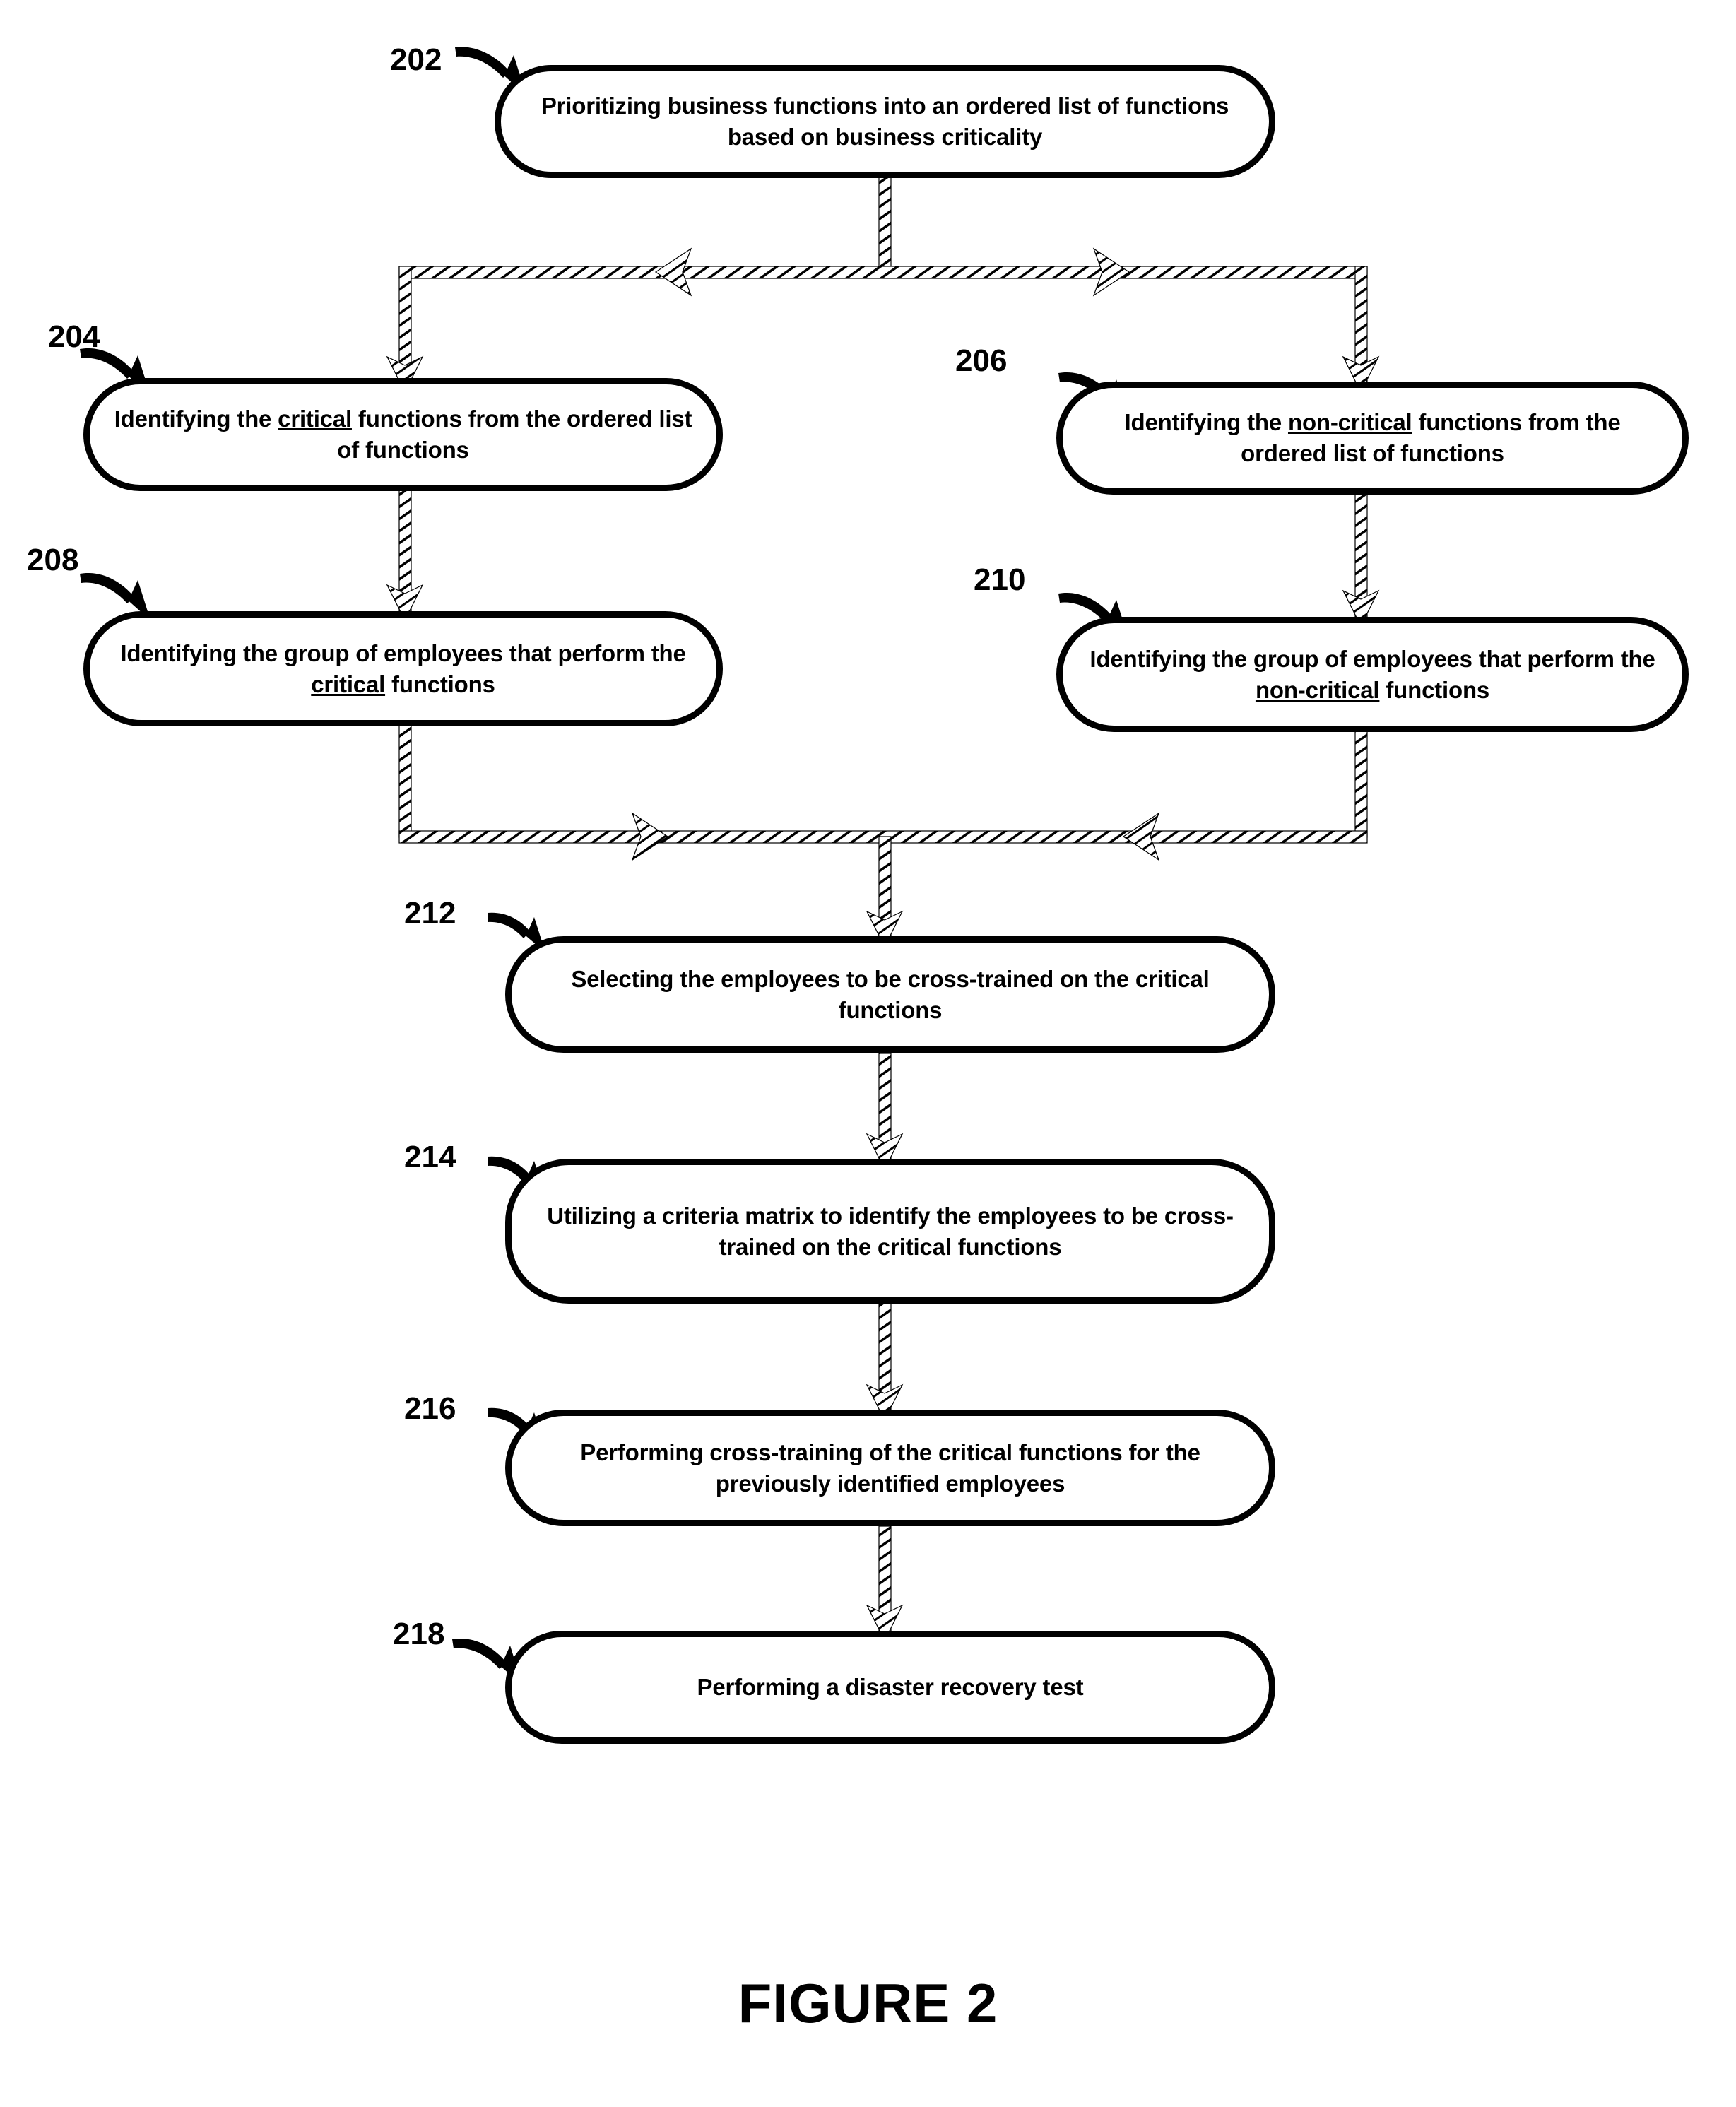 Image resolution: width=1736 pixels, height=2107 pixels. I want to click on ref-numeral-206: 206, so click(981, 360).